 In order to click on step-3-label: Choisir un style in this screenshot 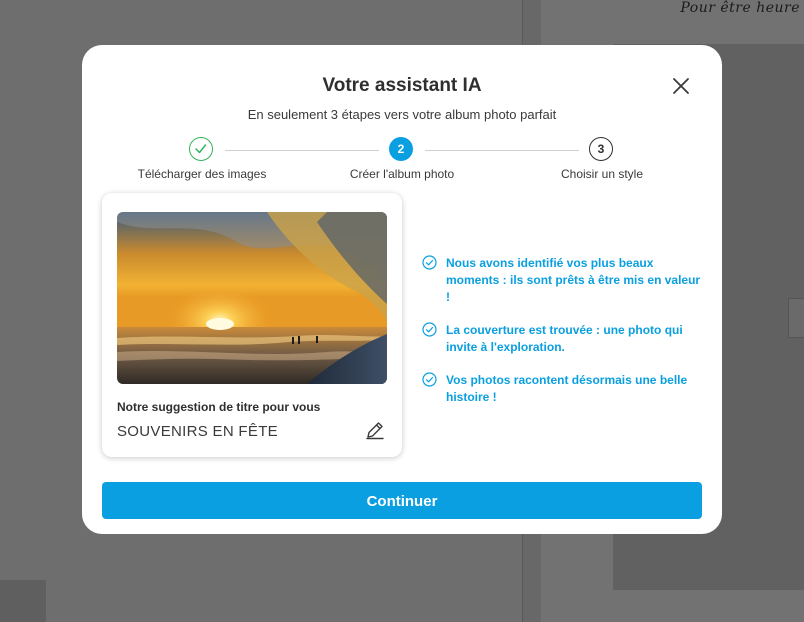, I will do `click(602, 174)`.